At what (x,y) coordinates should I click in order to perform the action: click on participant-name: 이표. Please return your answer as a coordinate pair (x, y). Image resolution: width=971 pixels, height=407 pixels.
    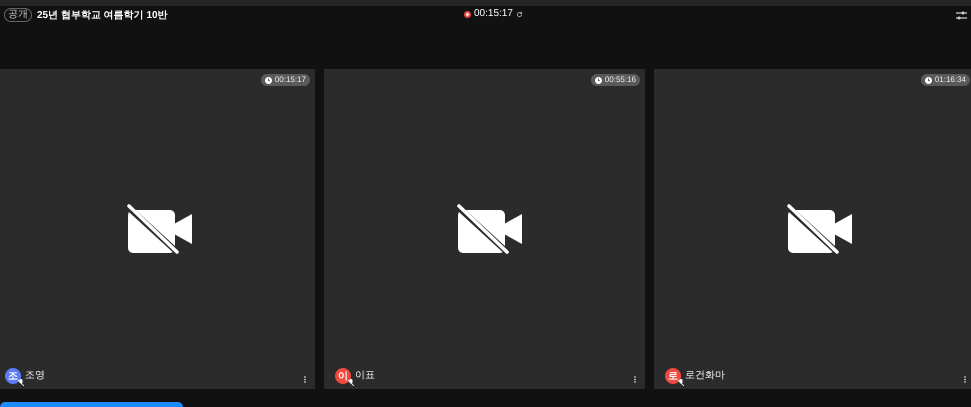
    Looking at the image, I should click on (365, 376).